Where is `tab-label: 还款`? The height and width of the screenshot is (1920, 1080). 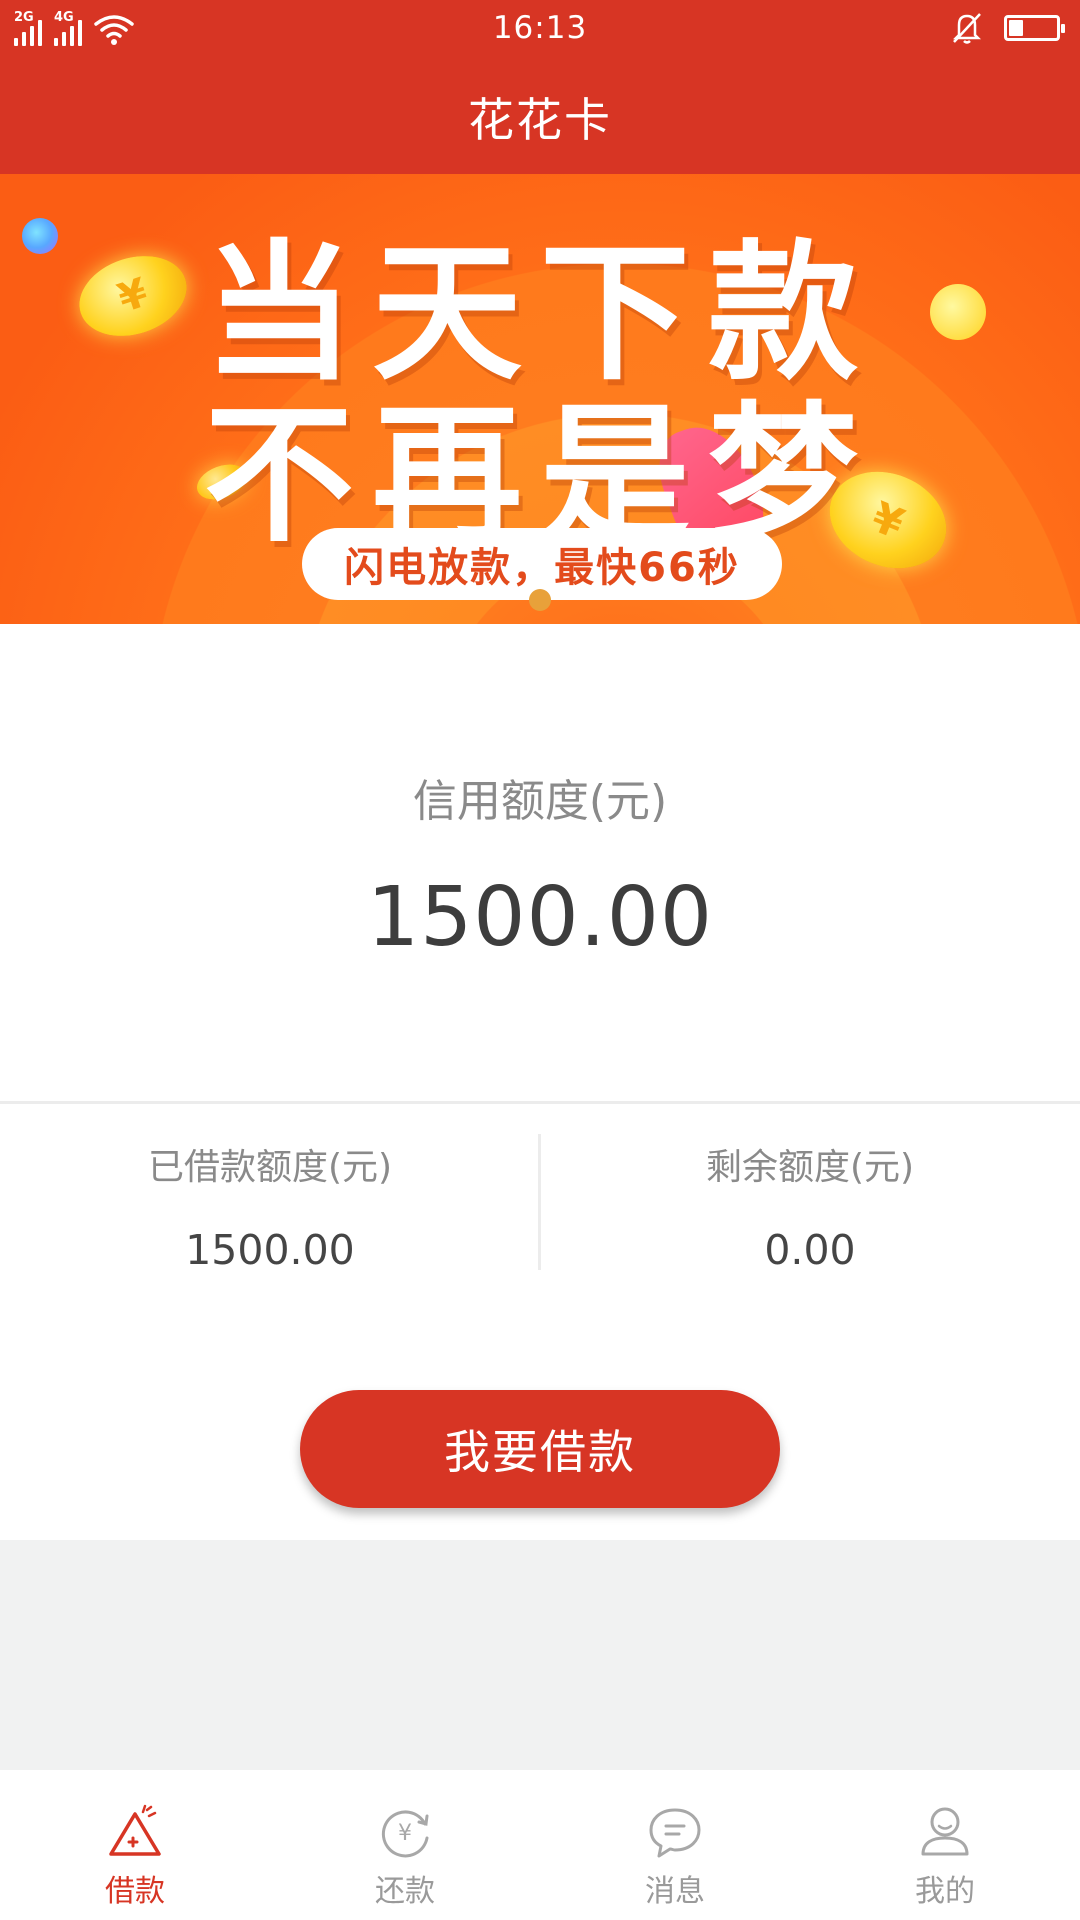 tab-label: 还款 is located at coordinates (405, 1891).